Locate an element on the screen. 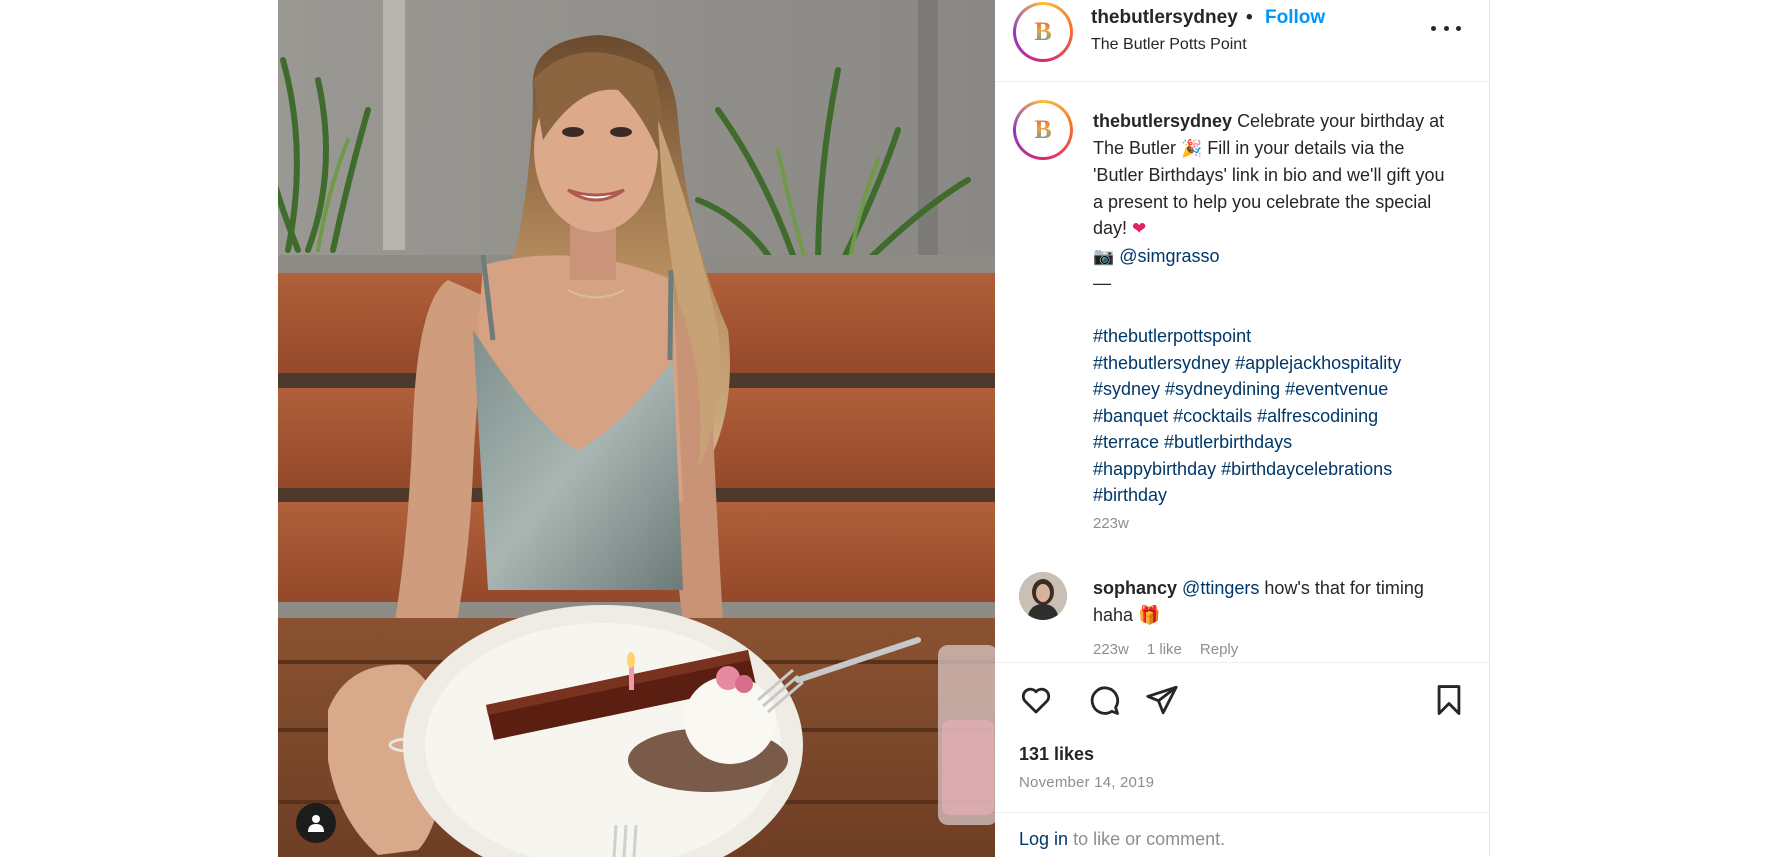  hashtags-line: #happybirthday #birthdaycelebrations is located at coordinates (1242, 469).